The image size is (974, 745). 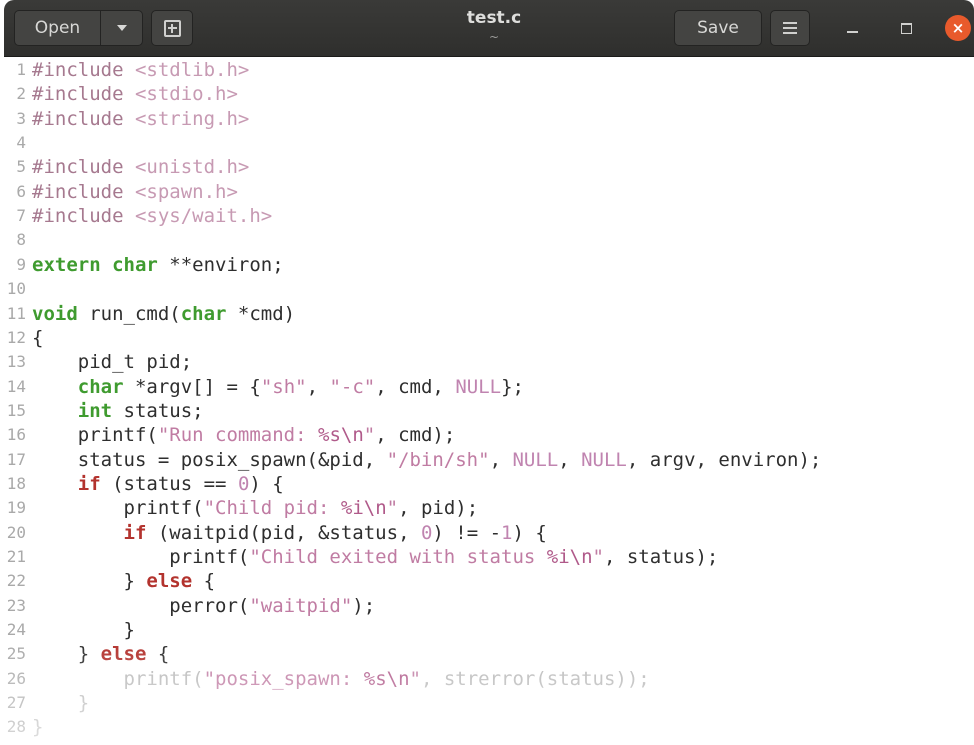 What do you see at coordinates (283, 532) in the screenshot?
I see `code-token: (waitpid(pid, &status,` at bounding box center [283, 532].